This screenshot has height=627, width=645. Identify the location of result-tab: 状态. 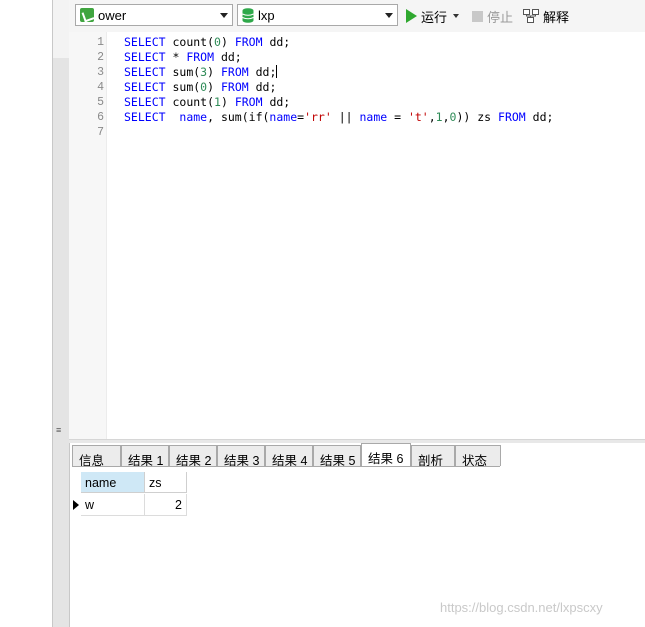
(478, 456).